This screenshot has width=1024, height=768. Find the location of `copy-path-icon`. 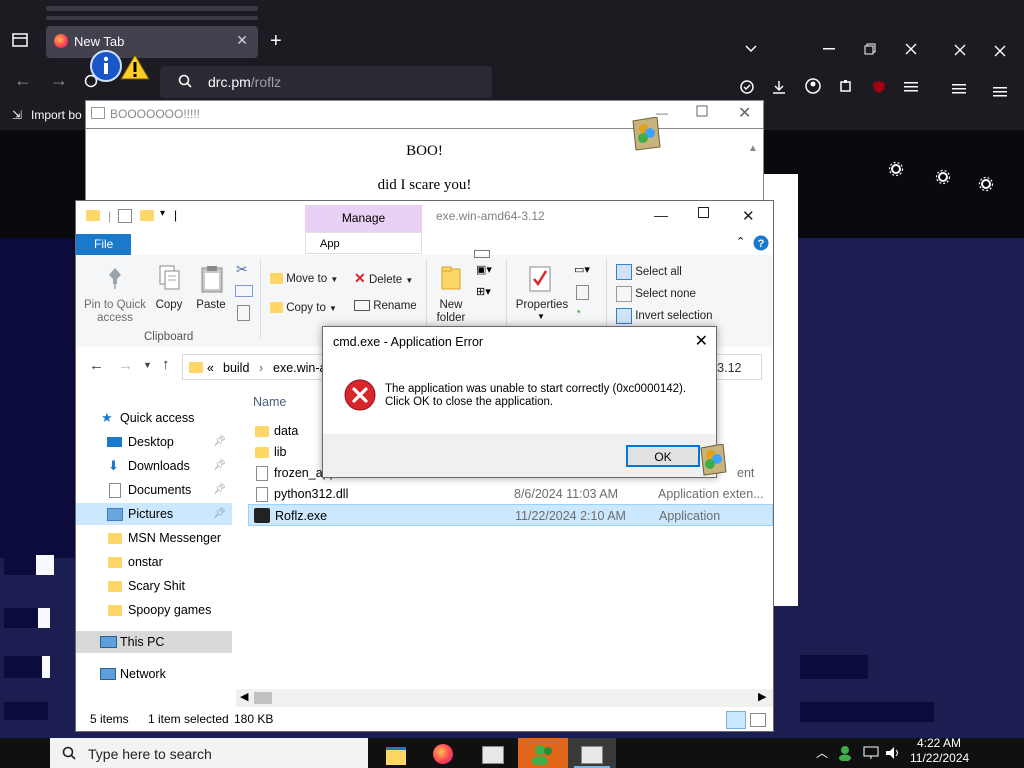

copy-path-icon is located at coordinates (244, 291).